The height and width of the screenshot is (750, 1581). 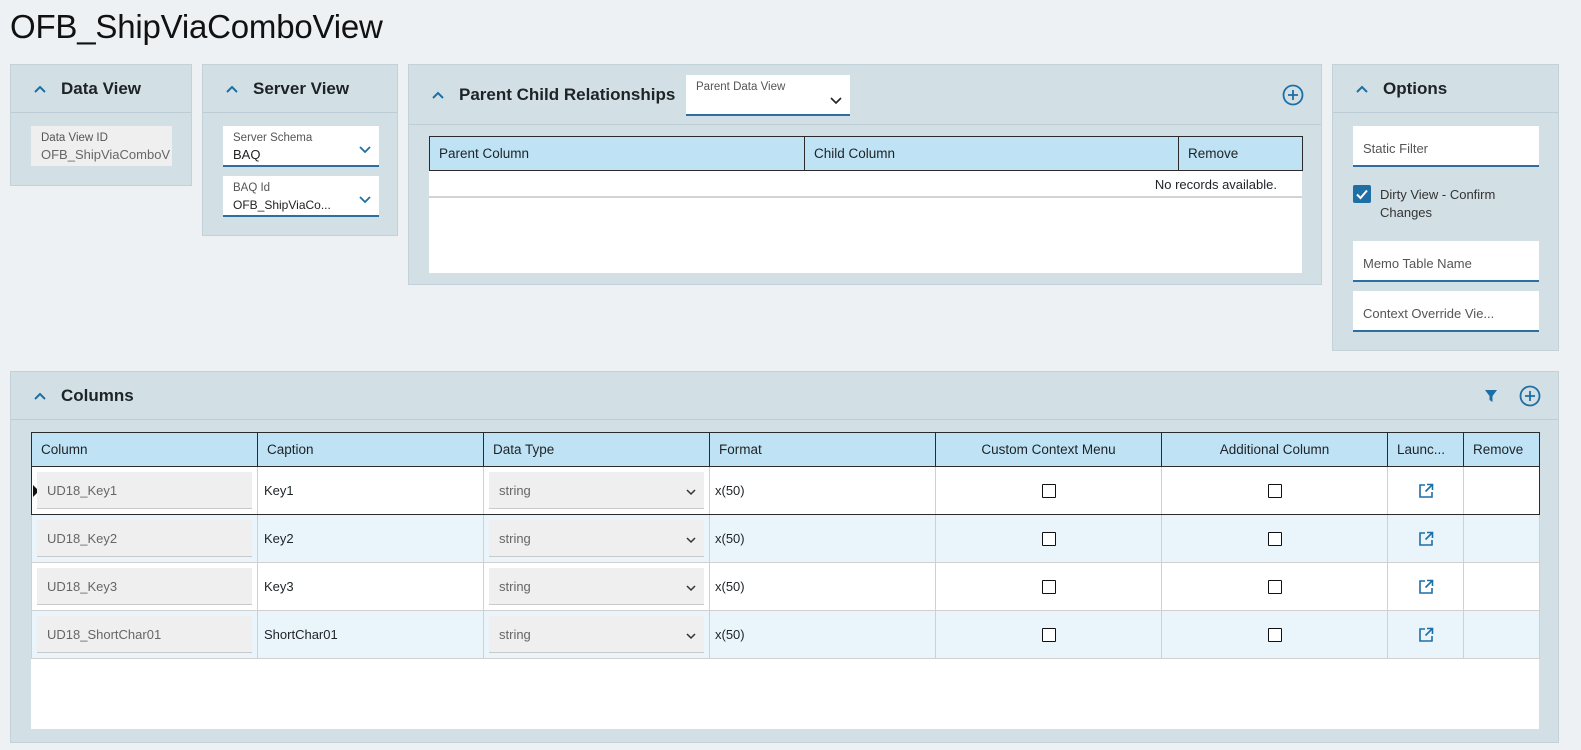 I want to click on table-row: UD18_ShortChar01 ShortChar01 string x(50), so click(x=785, y=634).